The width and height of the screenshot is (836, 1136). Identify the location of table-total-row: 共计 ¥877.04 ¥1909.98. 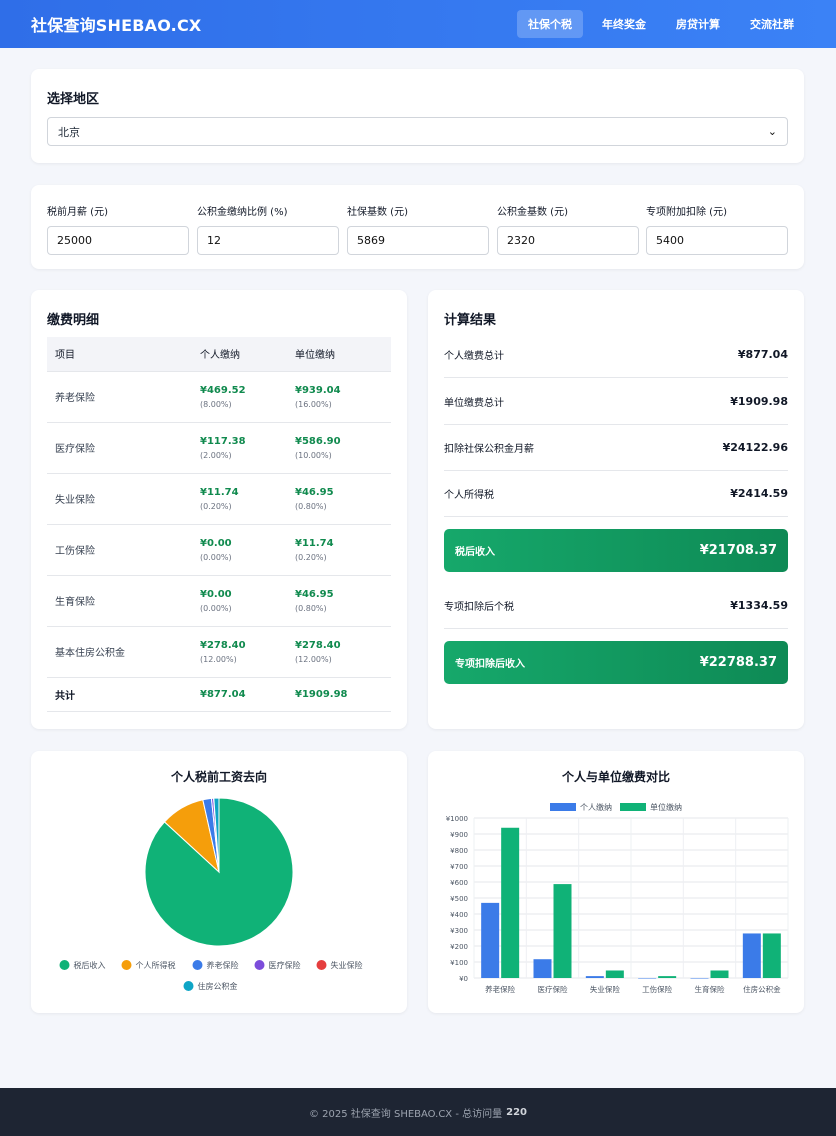
(219, 694).